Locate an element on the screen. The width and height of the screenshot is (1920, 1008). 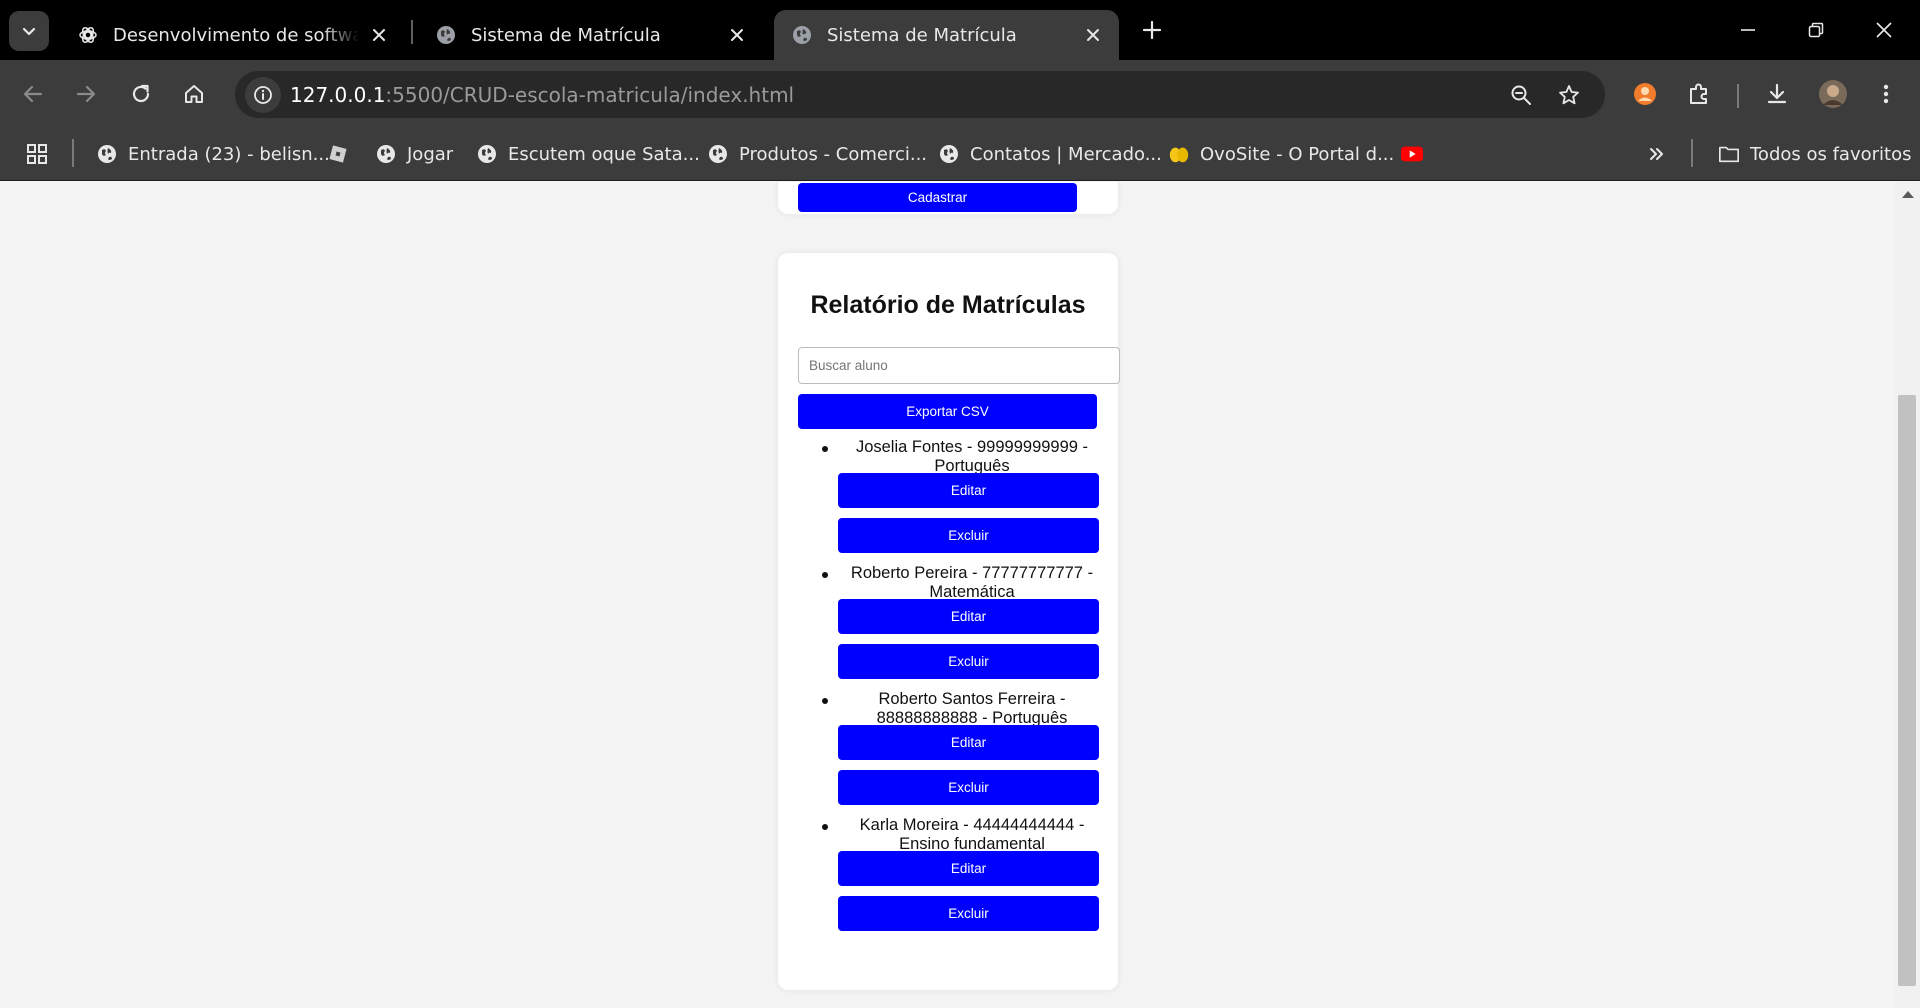
bookmark-youtube is located at coordinates (1417, 154).